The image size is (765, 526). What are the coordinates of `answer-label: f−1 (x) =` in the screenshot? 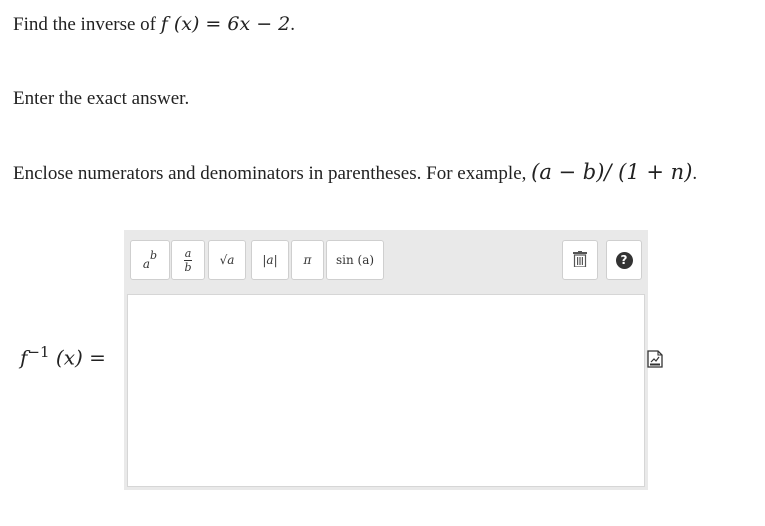 It's located at (63, 356).